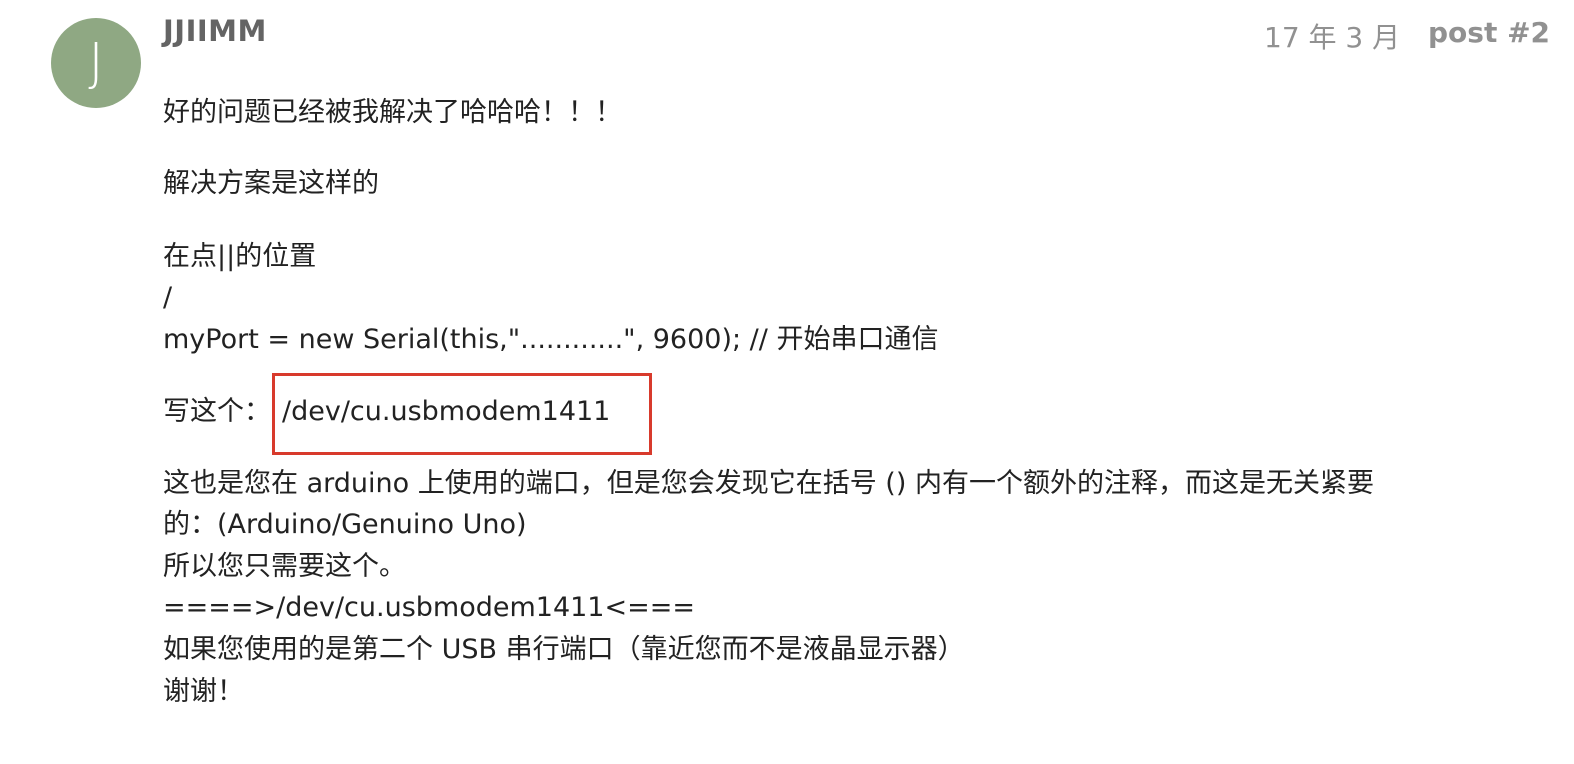 This screenshot has width=1574, height=764. I want to click on post-text-line-4: /, so click(168, 297).